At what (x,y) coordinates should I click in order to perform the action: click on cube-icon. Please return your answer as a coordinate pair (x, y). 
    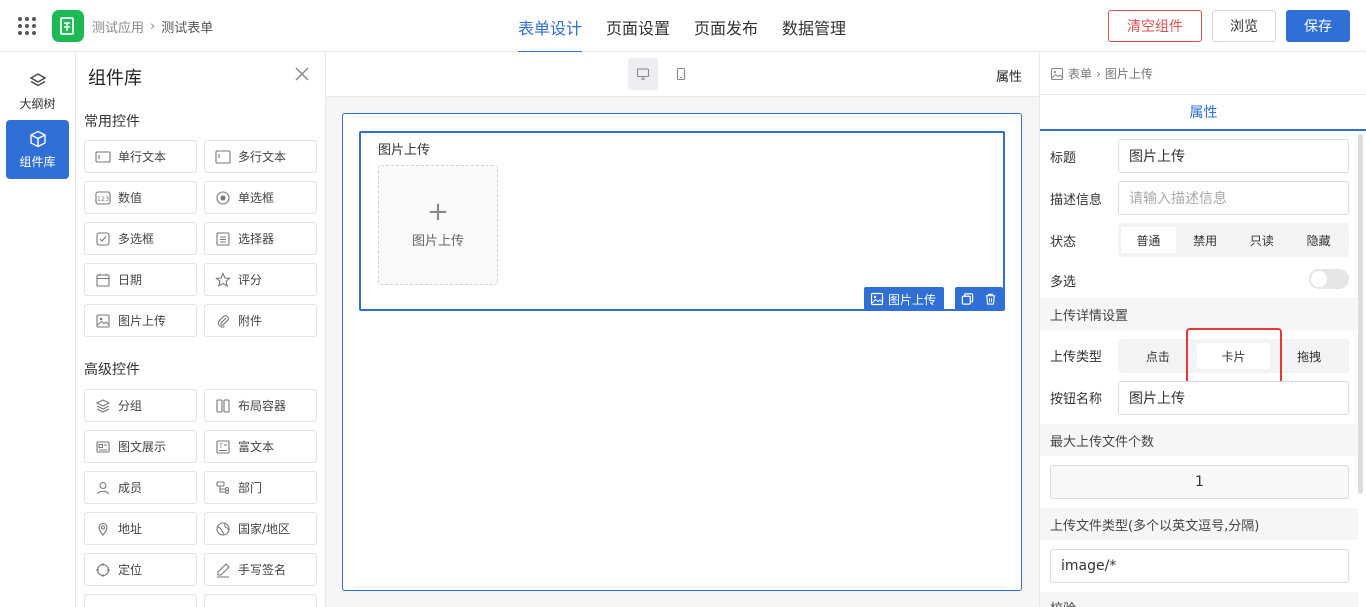
    Looking at the image, I should click on (37, 138).